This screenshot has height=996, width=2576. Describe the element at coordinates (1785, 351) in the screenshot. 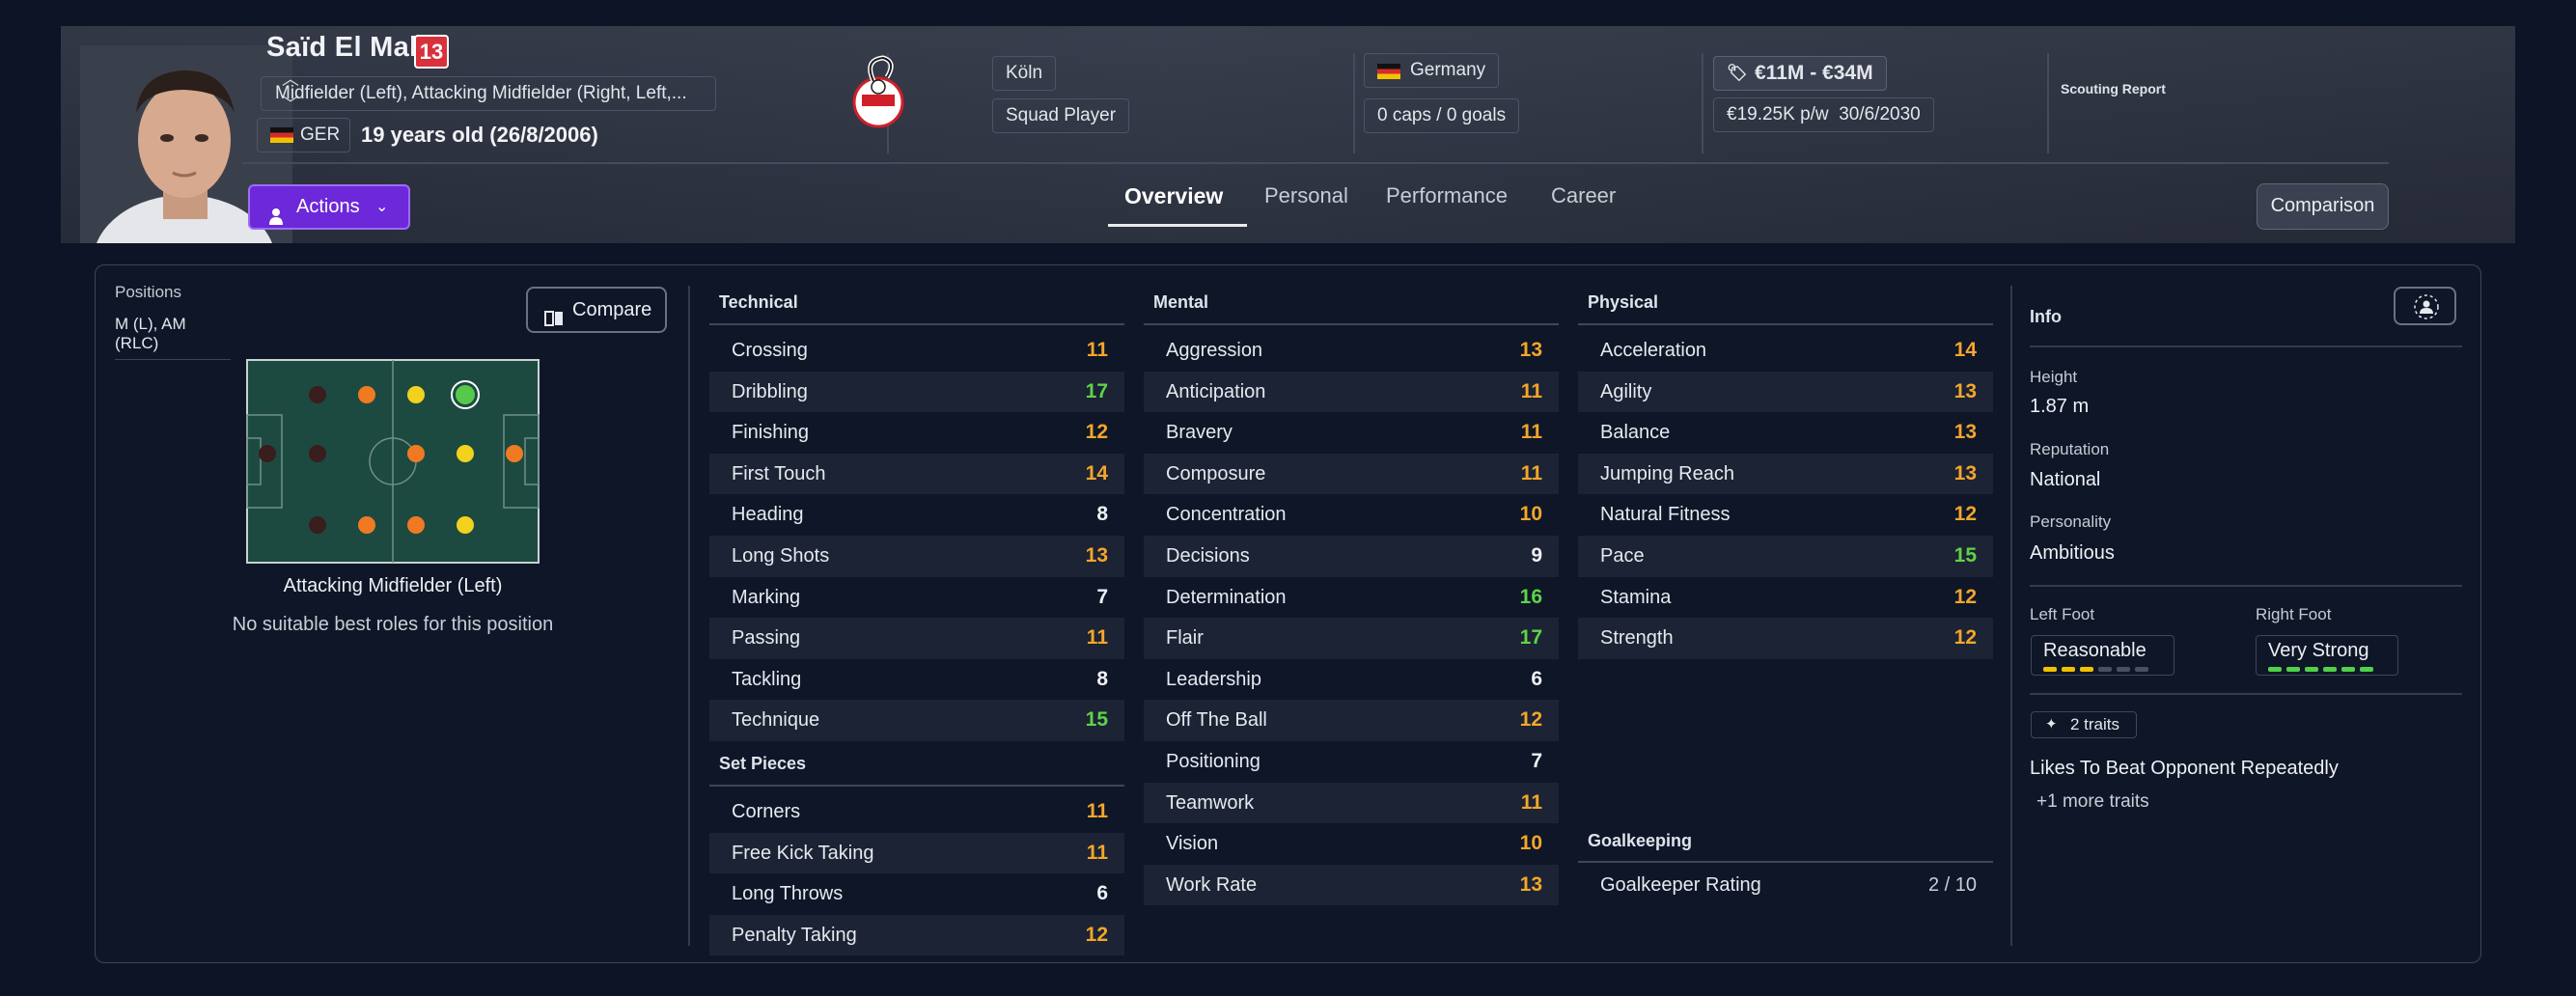

I see `attribute-row-acceleration: Acceleration 14` at that location.